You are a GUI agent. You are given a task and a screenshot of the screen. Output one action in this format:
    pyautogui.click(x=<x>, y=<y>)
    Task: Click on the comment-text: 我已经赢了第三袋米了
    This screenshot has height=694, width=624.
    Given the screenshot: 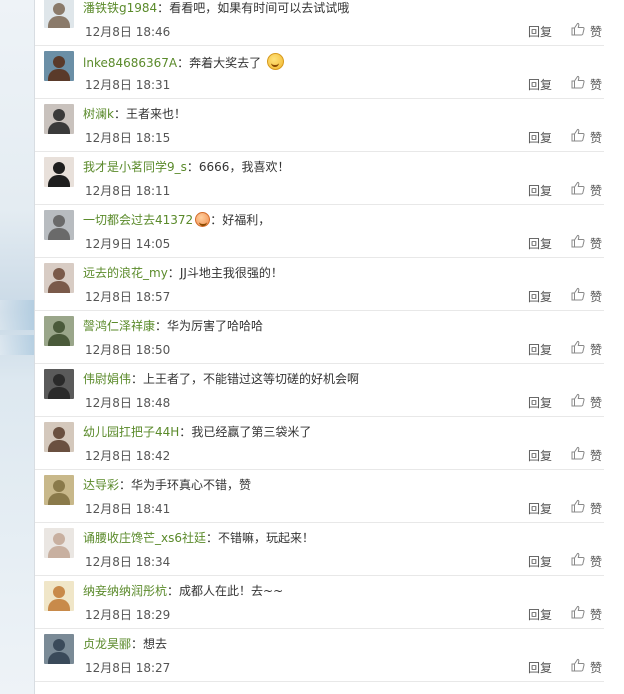 What is the action you would take?
    pyautogui.click(x=251, y=432)
    